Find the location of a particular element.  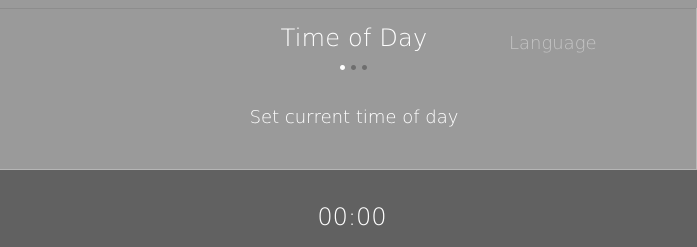

current-setting-title: Time of Day is located at coordinates (354, 38).